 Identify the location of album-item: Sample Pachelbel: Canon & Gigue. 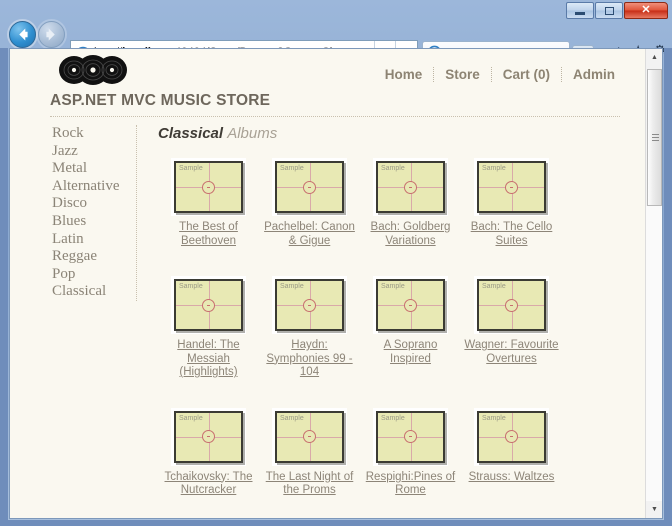
(309, 203).